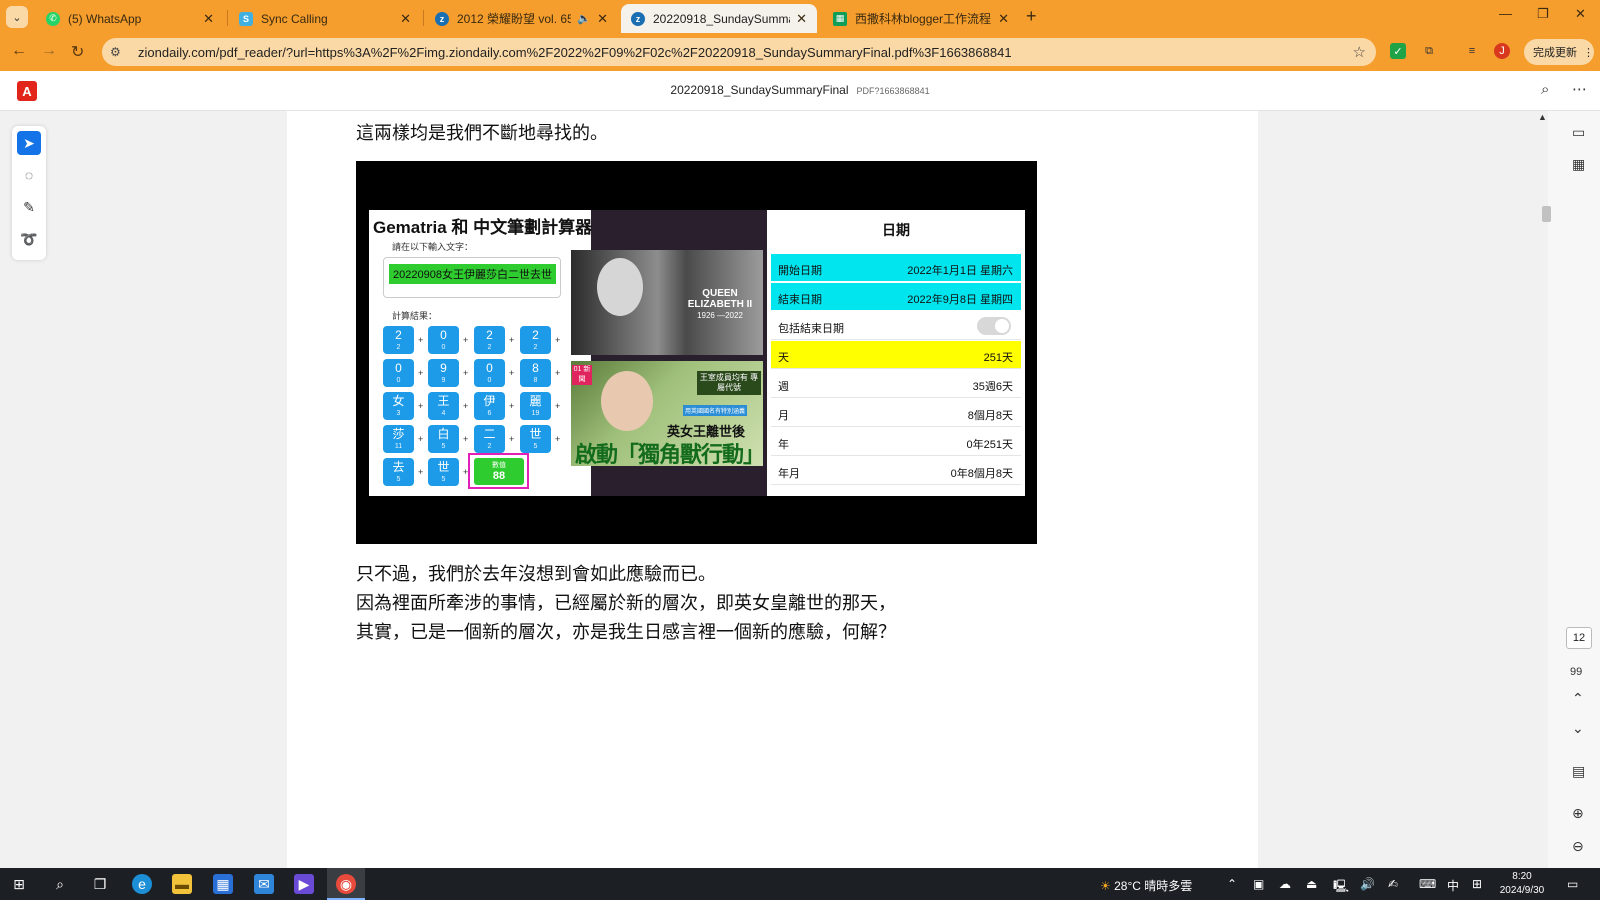  Describe the element at coordinates (921, 18) in the screenshot. I see `tab-blogger-workflow: ▦ 西撒科林blogger工作流程 - Go ✕` at that location.